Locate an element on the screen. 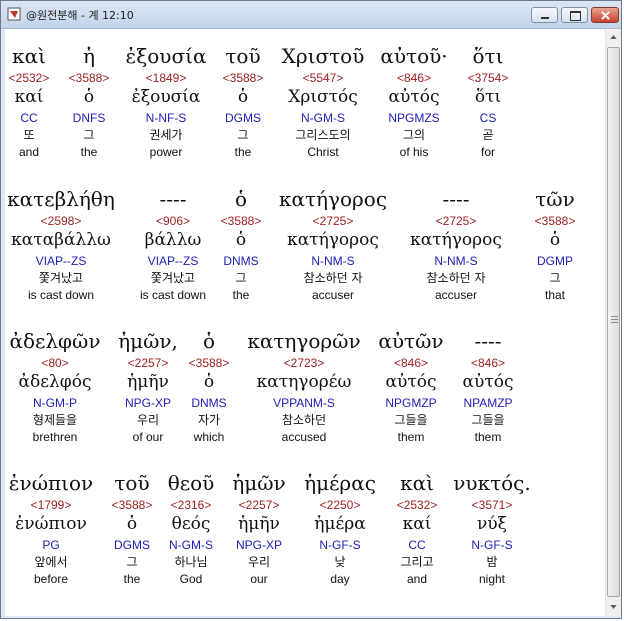 This screenshot has width=624, height=621. greek-word: τῶν is located at coordinates (555, 199).